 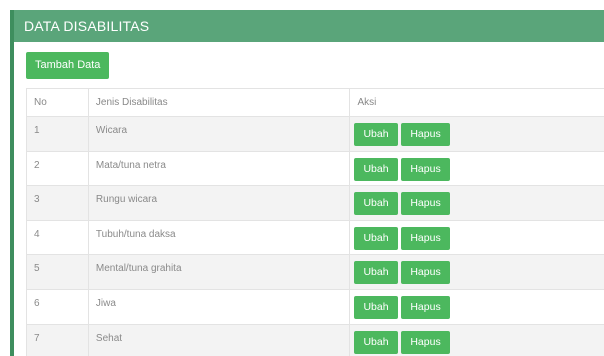 I want to click on table-row: 3 Rungu wicara Ubah Hapus, so click(x=315, y=203).